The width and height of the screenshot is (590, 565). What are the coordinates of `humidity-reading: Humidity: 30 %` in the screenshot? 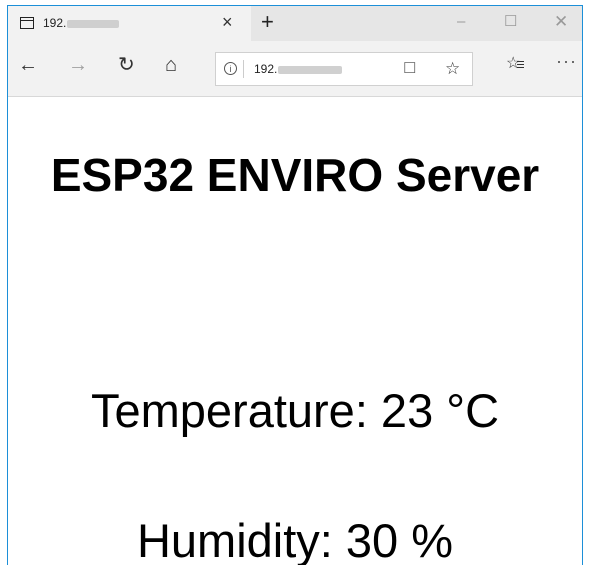 It's located at (295, 539).